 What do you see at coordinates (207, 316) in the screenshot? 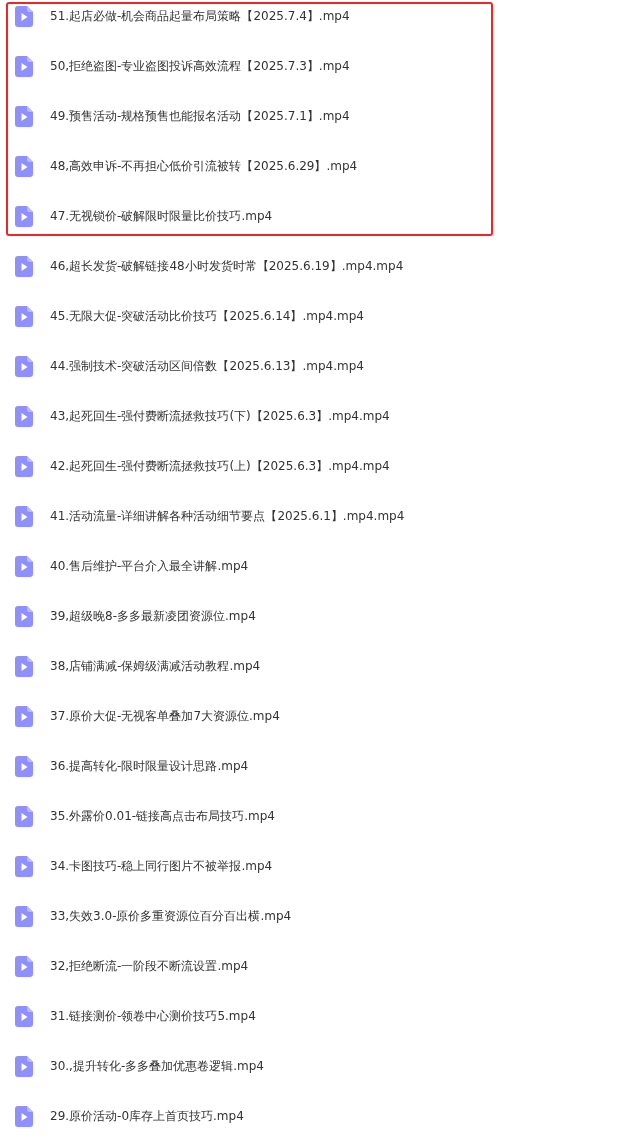
I see `file-name: 45.无限大促-突破活动比价技巧【2025.6.14】.mp4.mp4` at bounding box center [207, 316].